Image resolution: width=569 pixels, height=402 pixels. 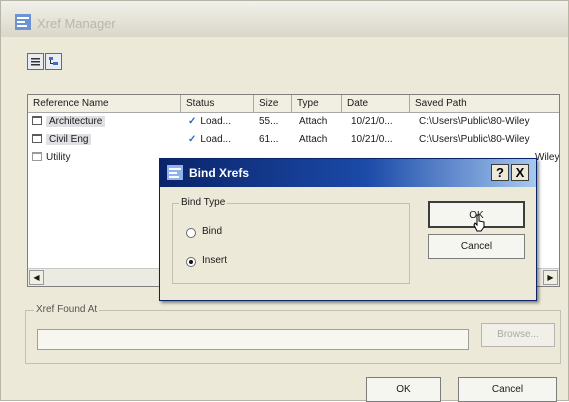 I want to click on column-header-saved-path: Saved Path, so click(x=484, y=104).